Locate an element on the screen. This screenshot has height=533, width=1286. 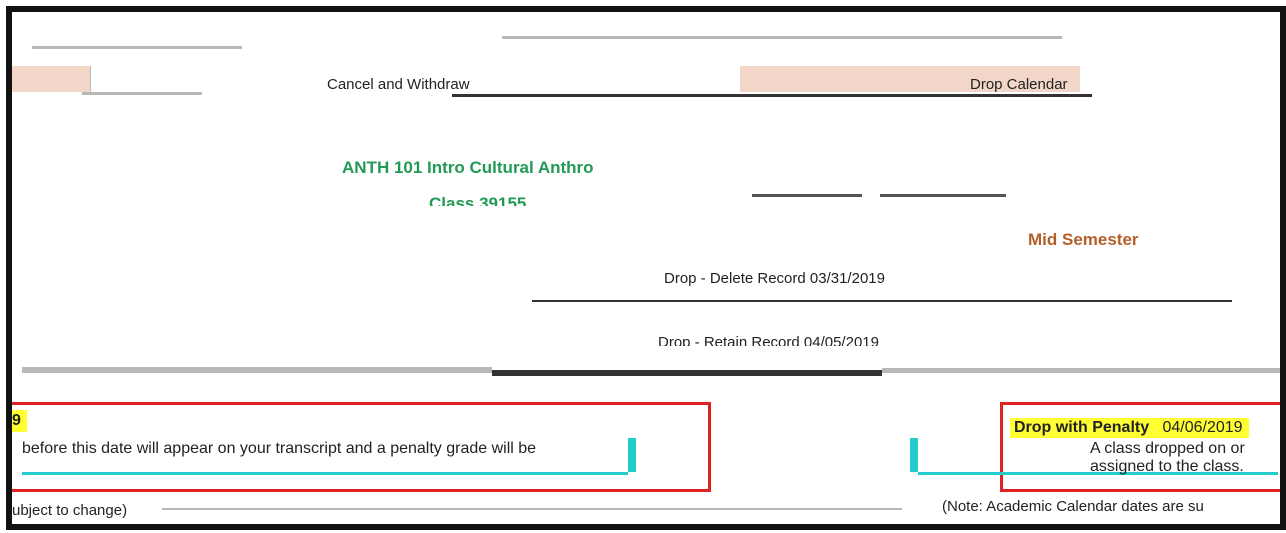
drop-retain-date: Drop - Retain Record 04/05/2019 is located at coordinates (768, 340).